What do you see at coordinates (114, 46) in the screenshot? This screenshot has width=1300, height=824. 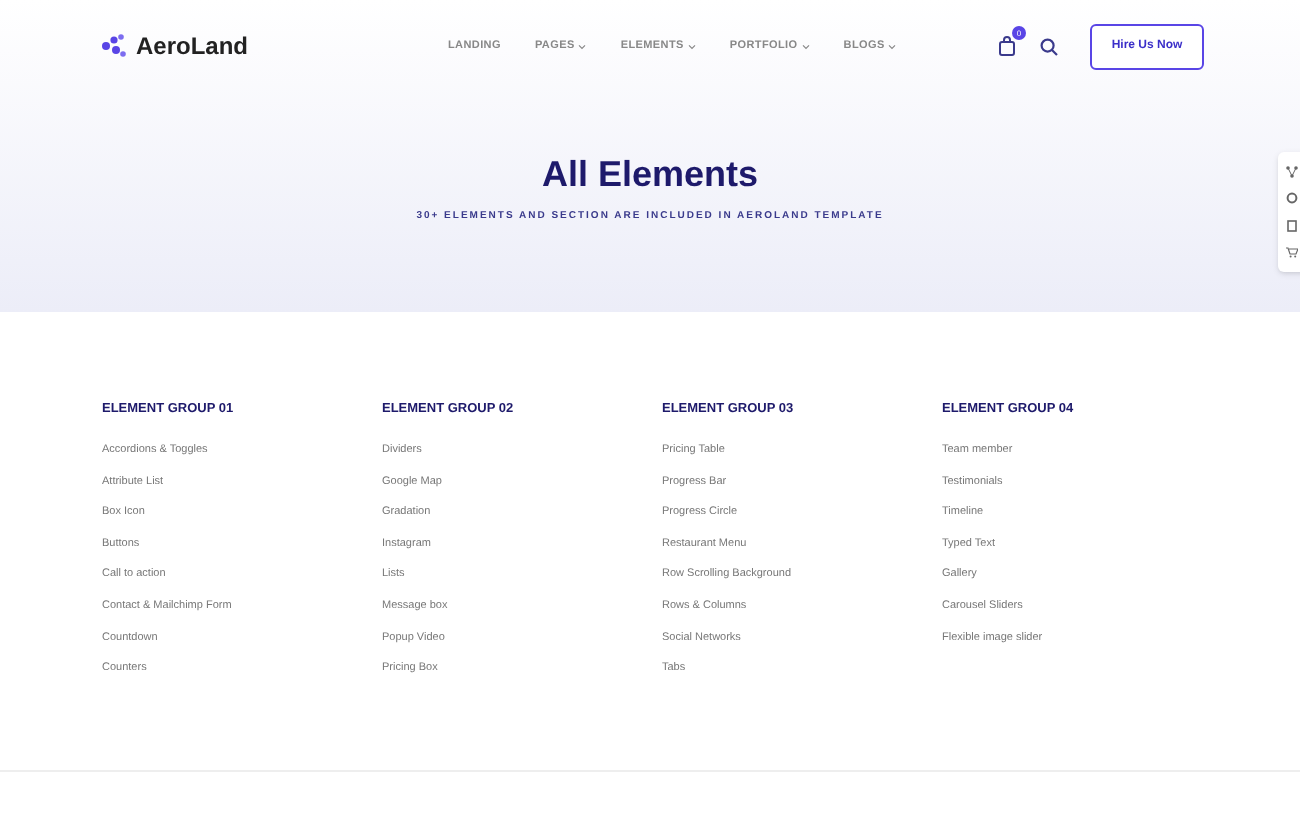 I see `logo-icon` at bounding box center [114, 46].